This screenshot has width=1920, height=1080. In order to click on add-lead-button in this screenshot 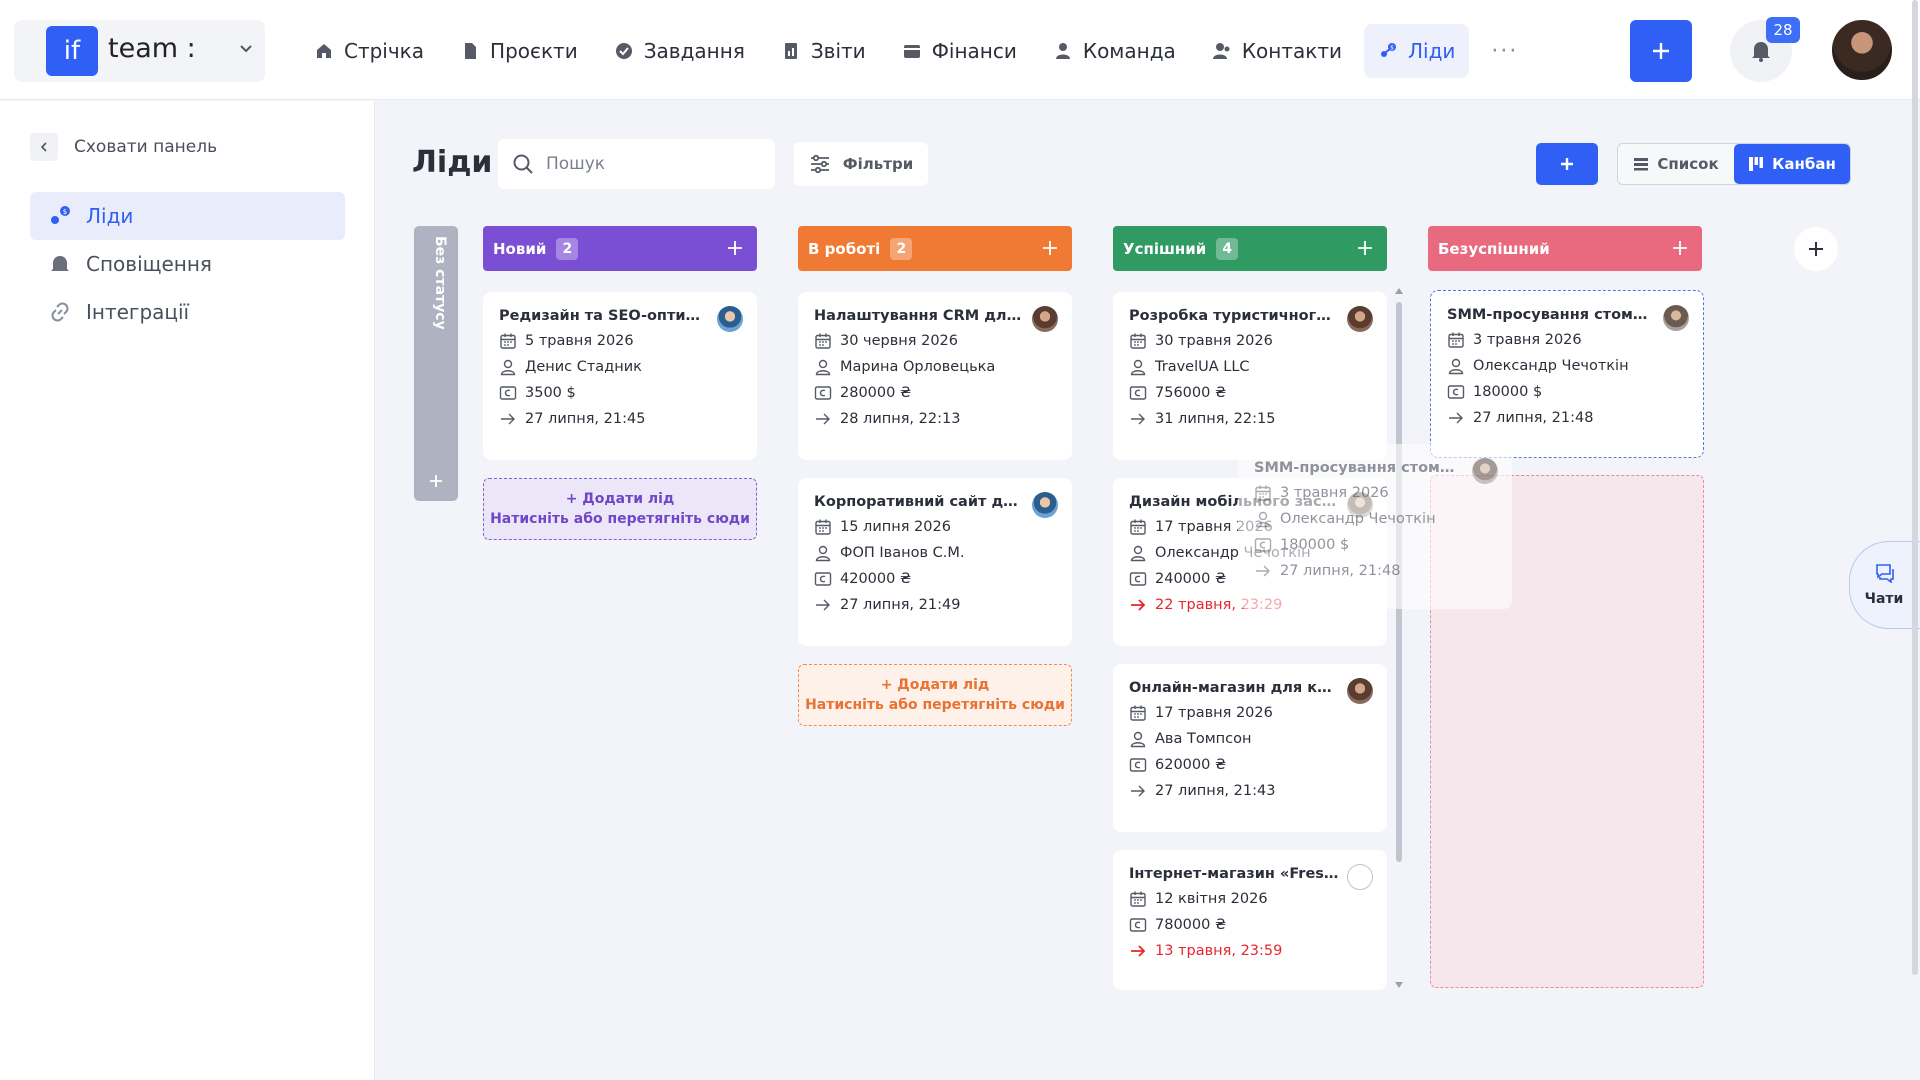, I will do `click(1567, 164)`.